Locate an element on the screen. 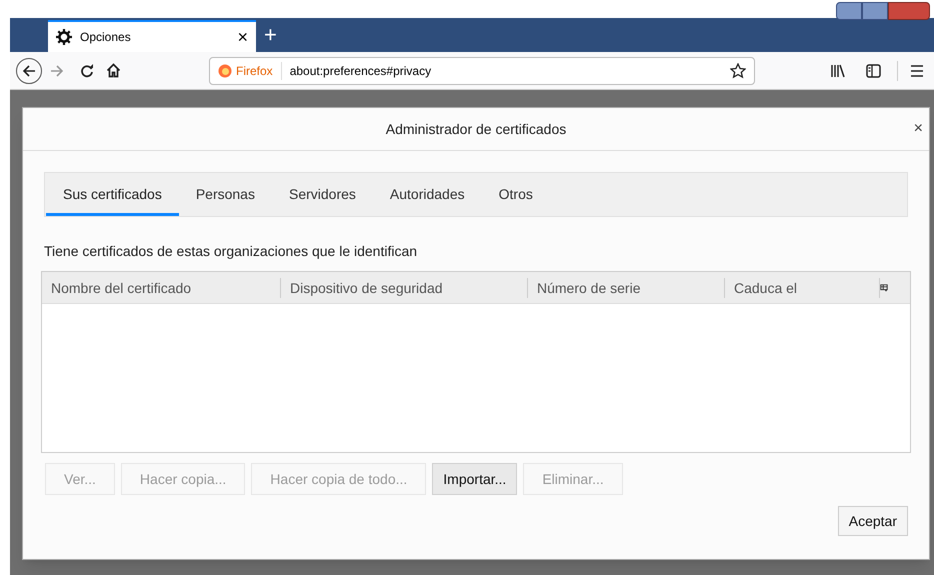  close-tab-button: × is located at coordinates (242, 37).